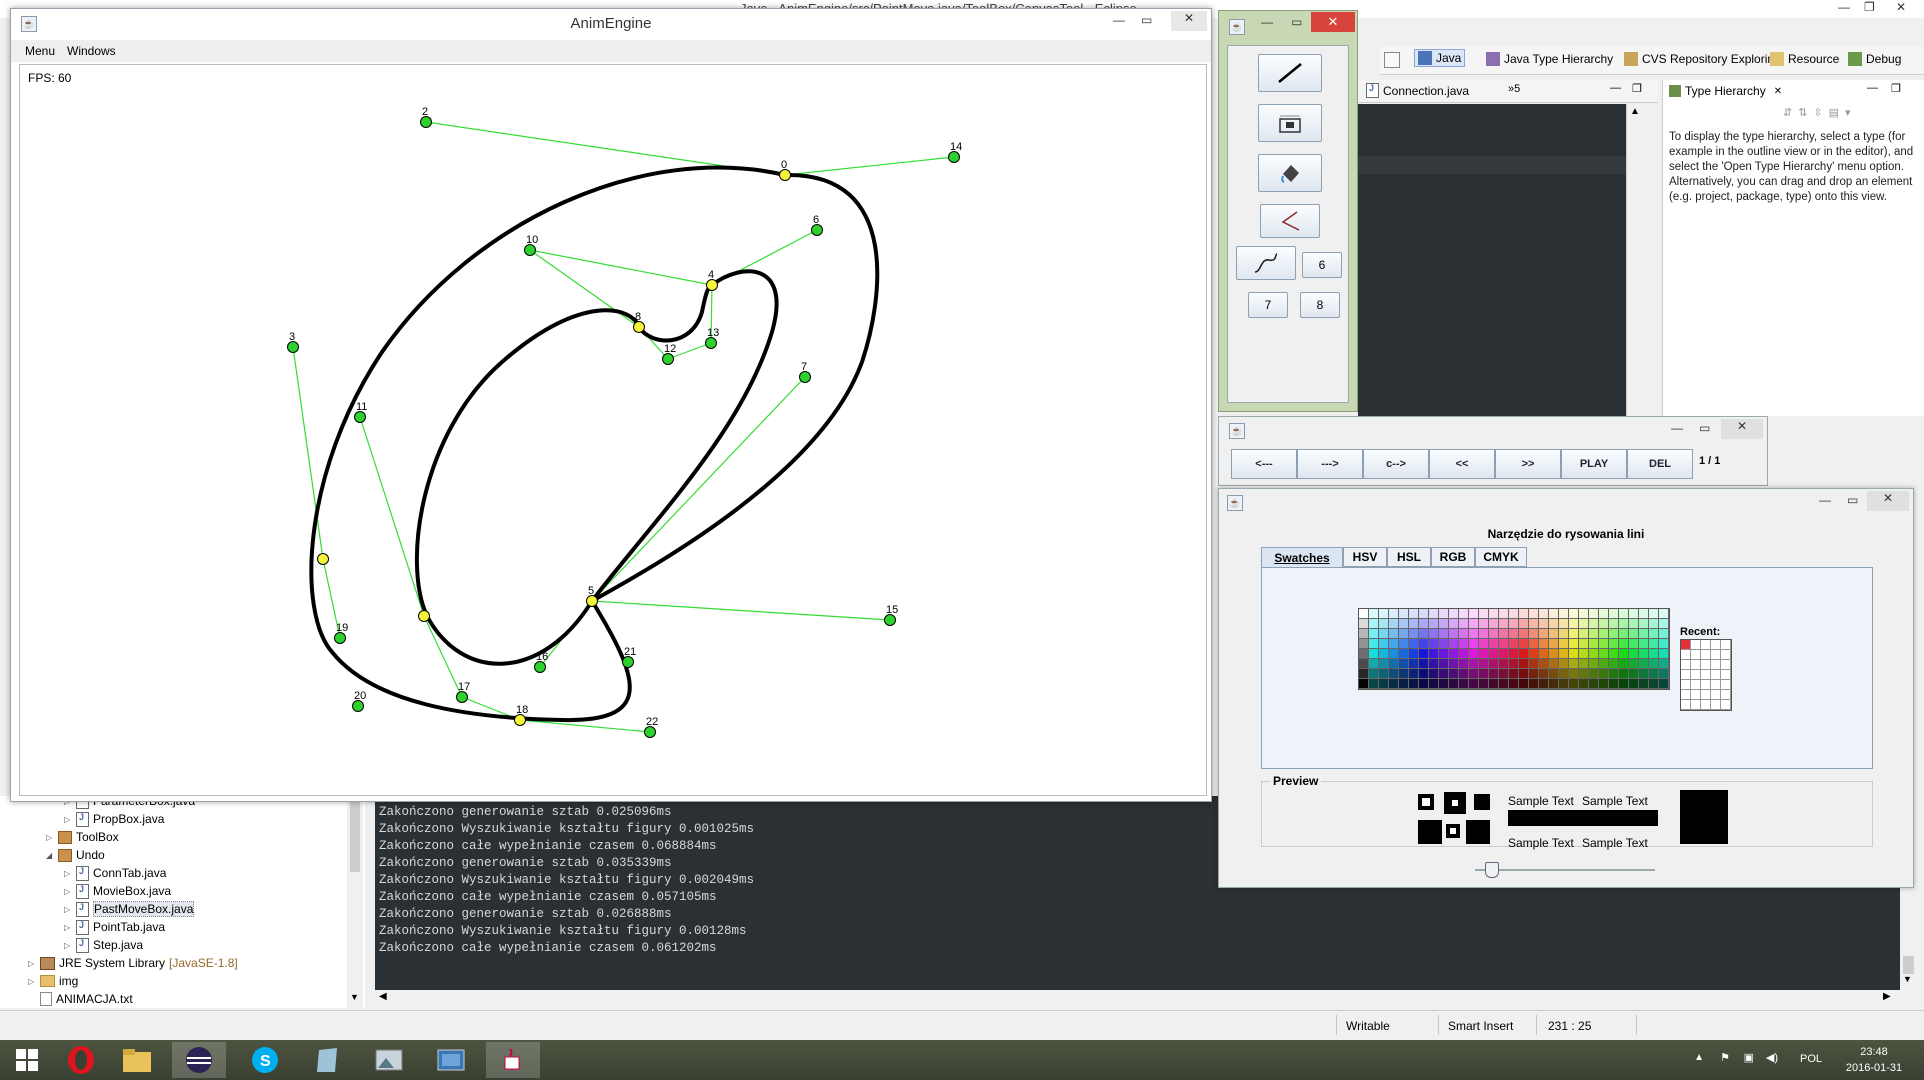 The height and width of the screenshot is (1080, 1924). Describe the element at coordinates (1825, 500) in the screenshot. I see `minimize-button: —` at that location.